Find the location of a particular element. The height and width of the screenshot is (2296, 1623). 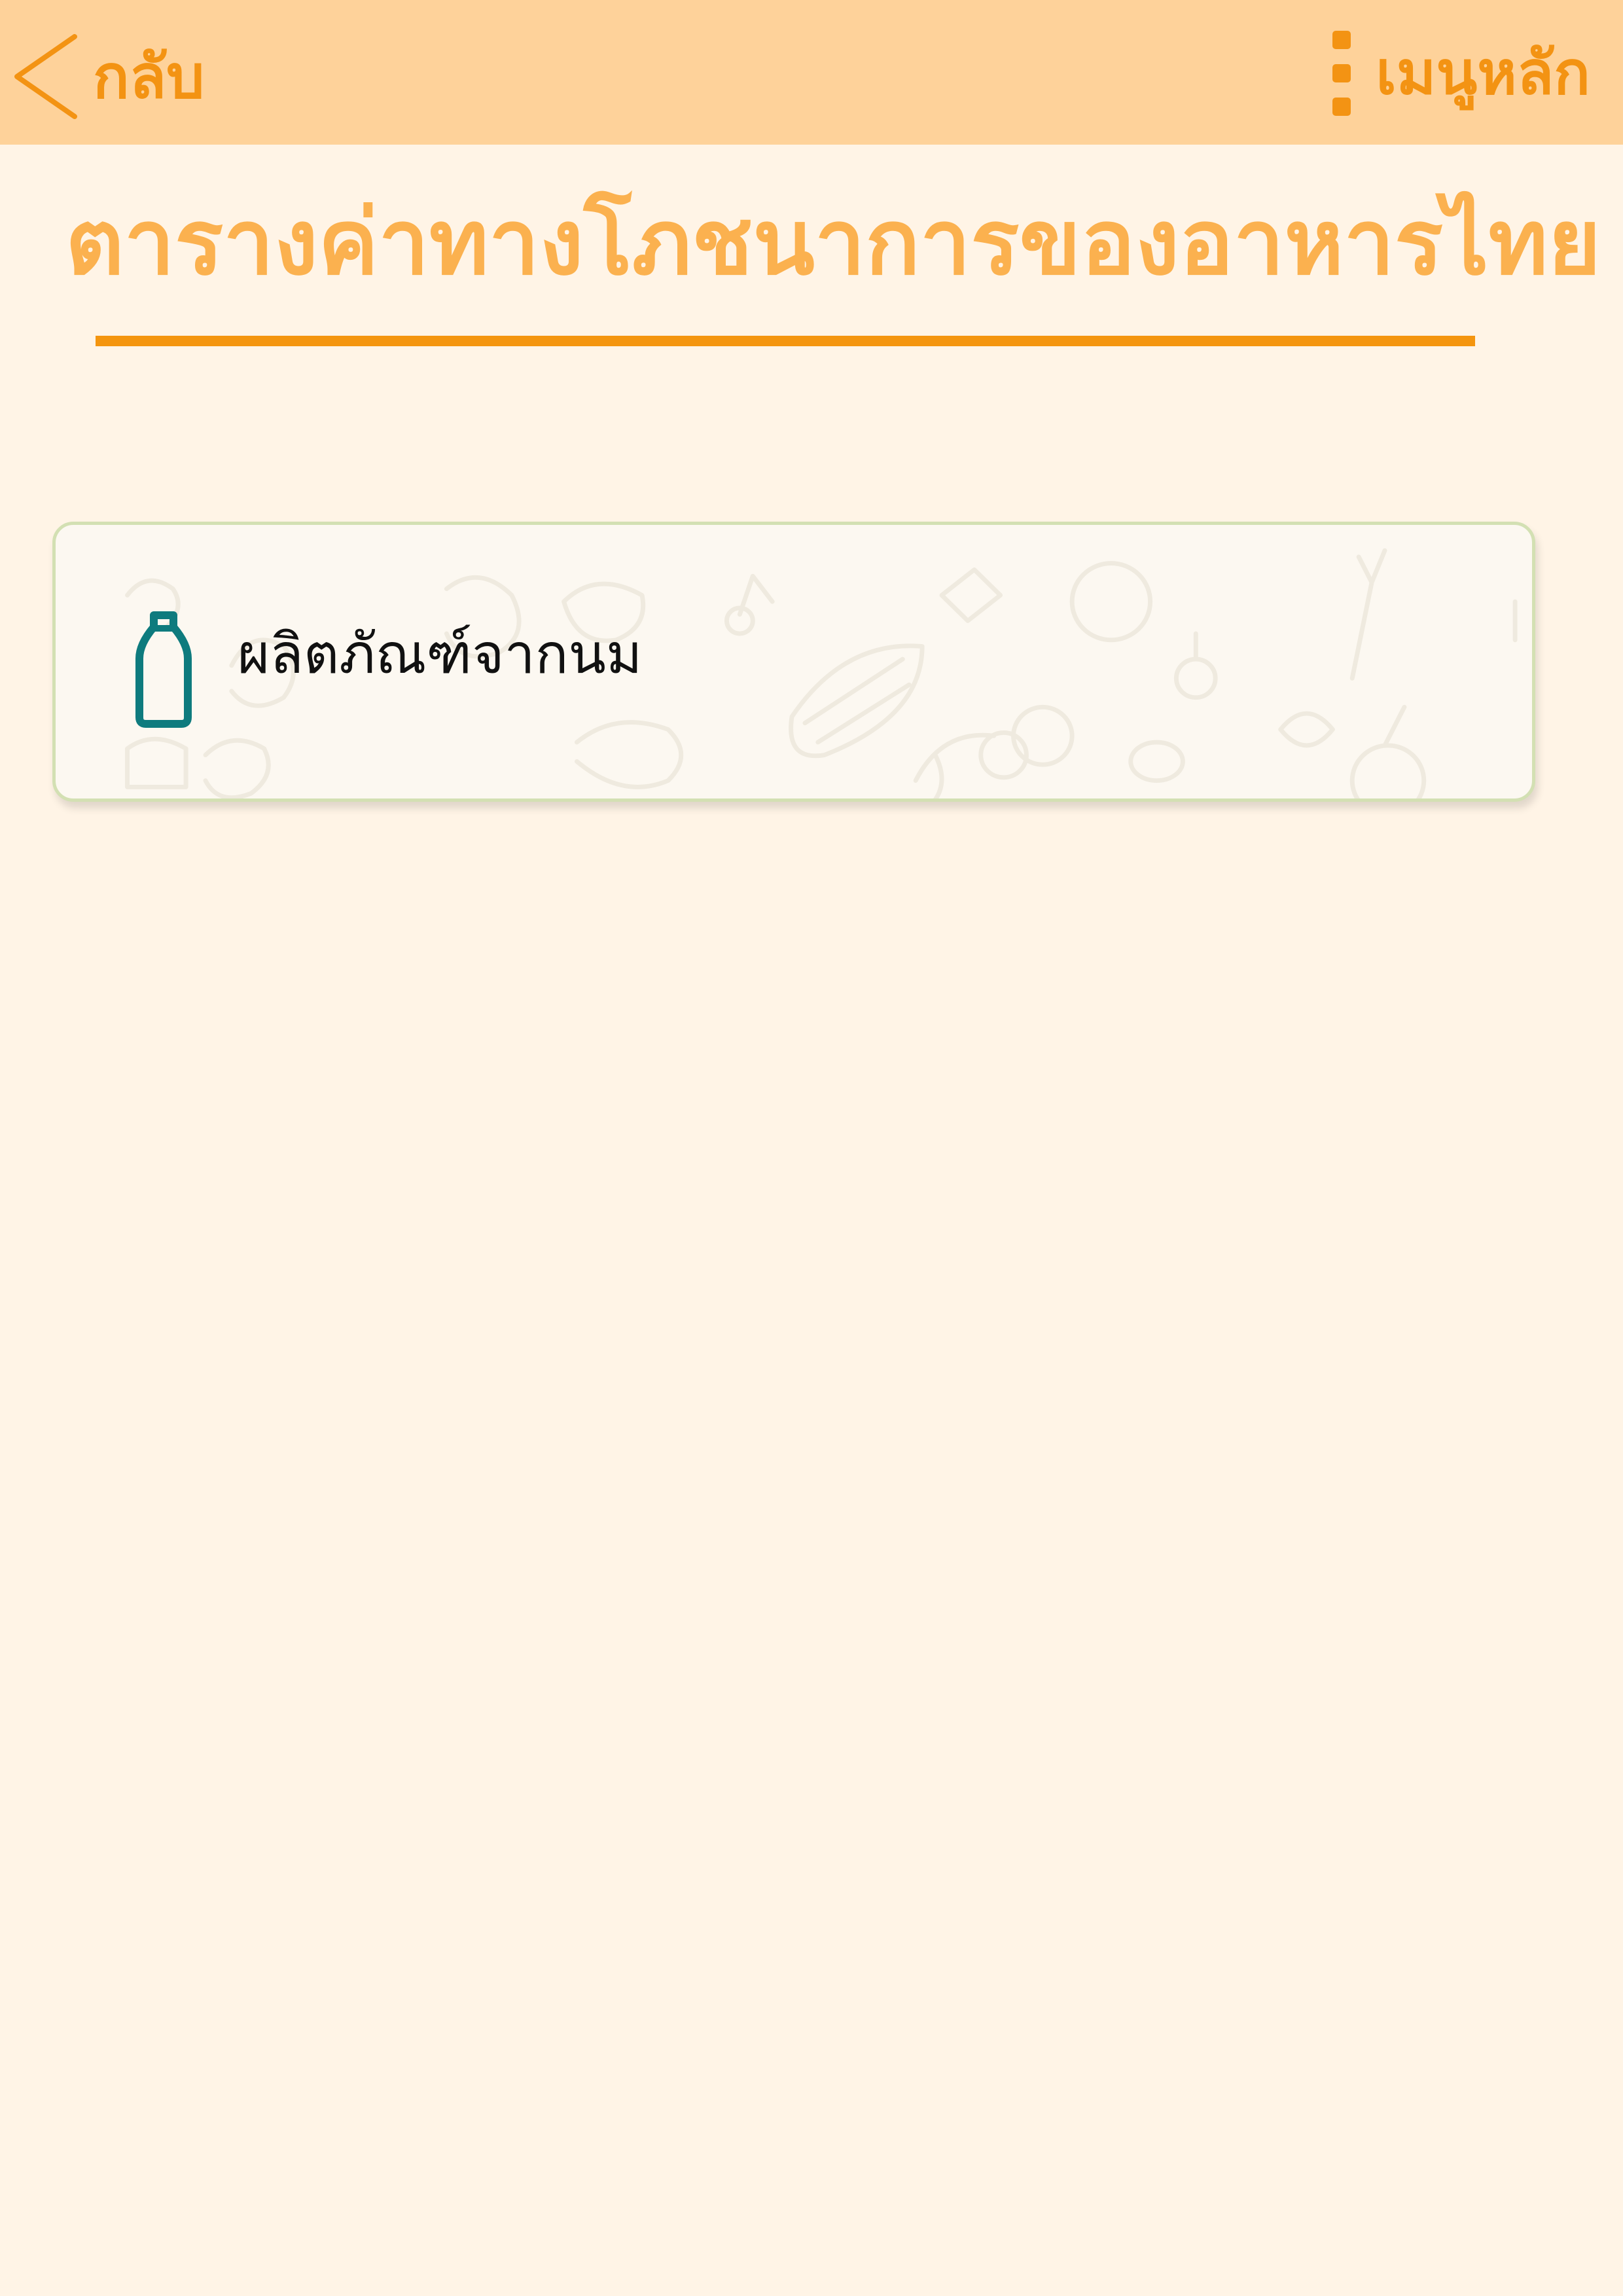

category-card-dairy: ผลิตภัณฑ์จากนม is located at coordinates (793, 662).